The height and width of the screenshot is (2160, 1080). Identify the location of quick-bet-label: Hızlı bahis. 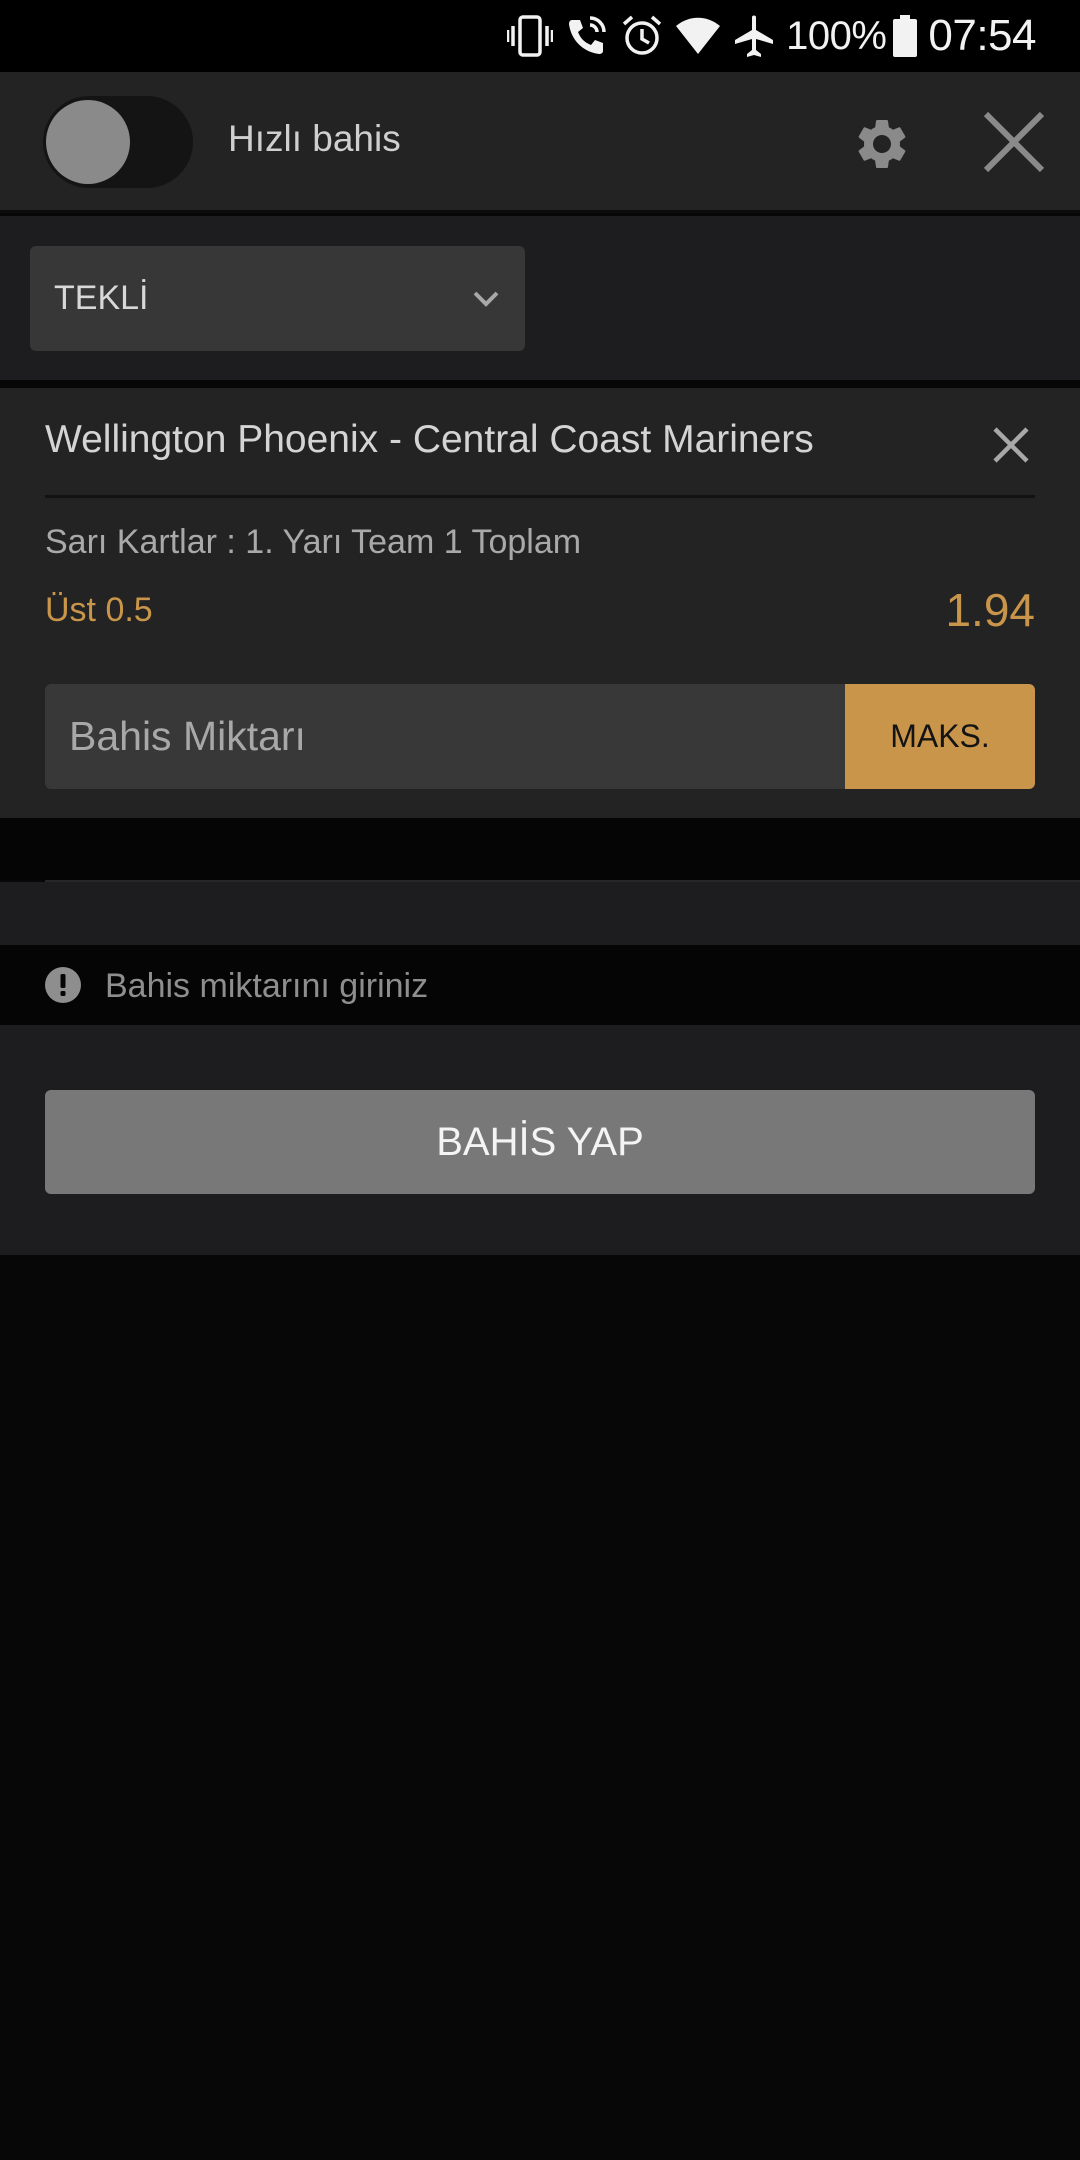
(314, 138).